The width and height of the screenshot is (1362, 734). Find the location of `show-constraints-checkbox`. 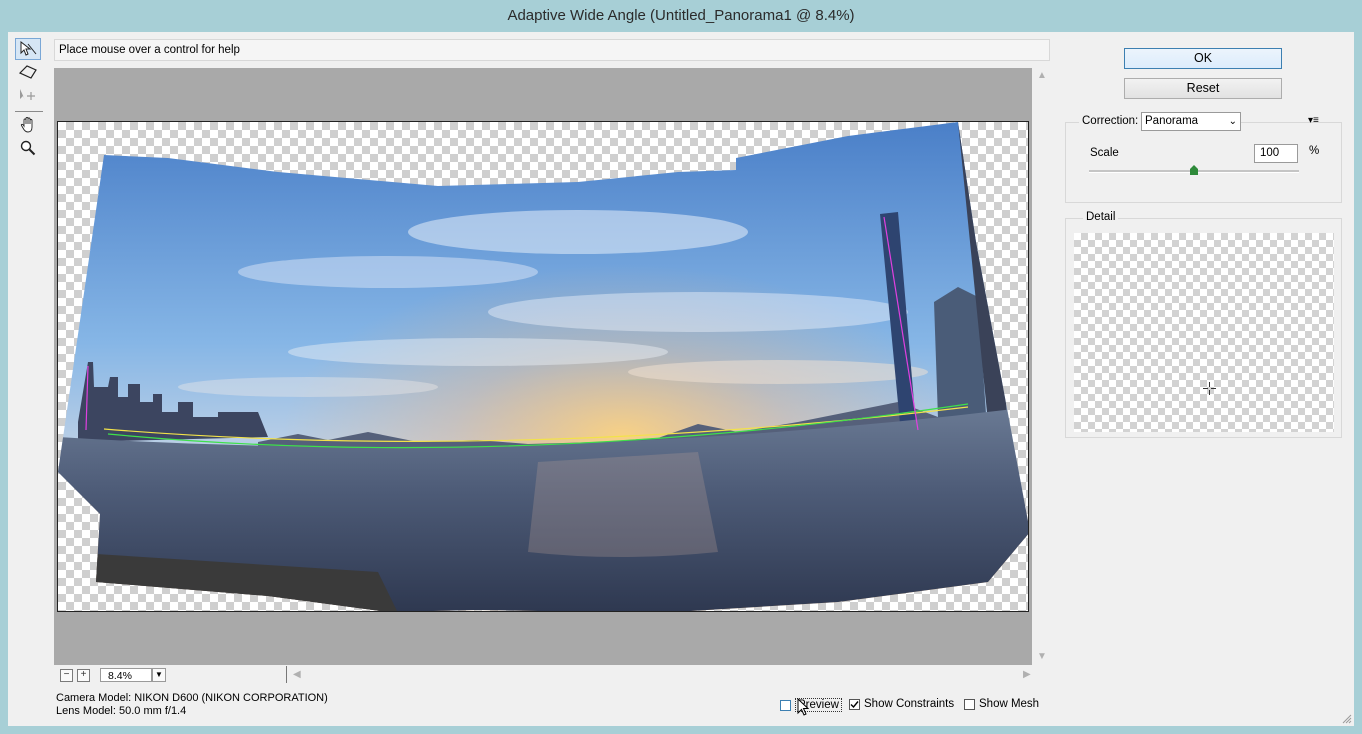

show-constraints-checkbox is located at coordinates (854, 704).